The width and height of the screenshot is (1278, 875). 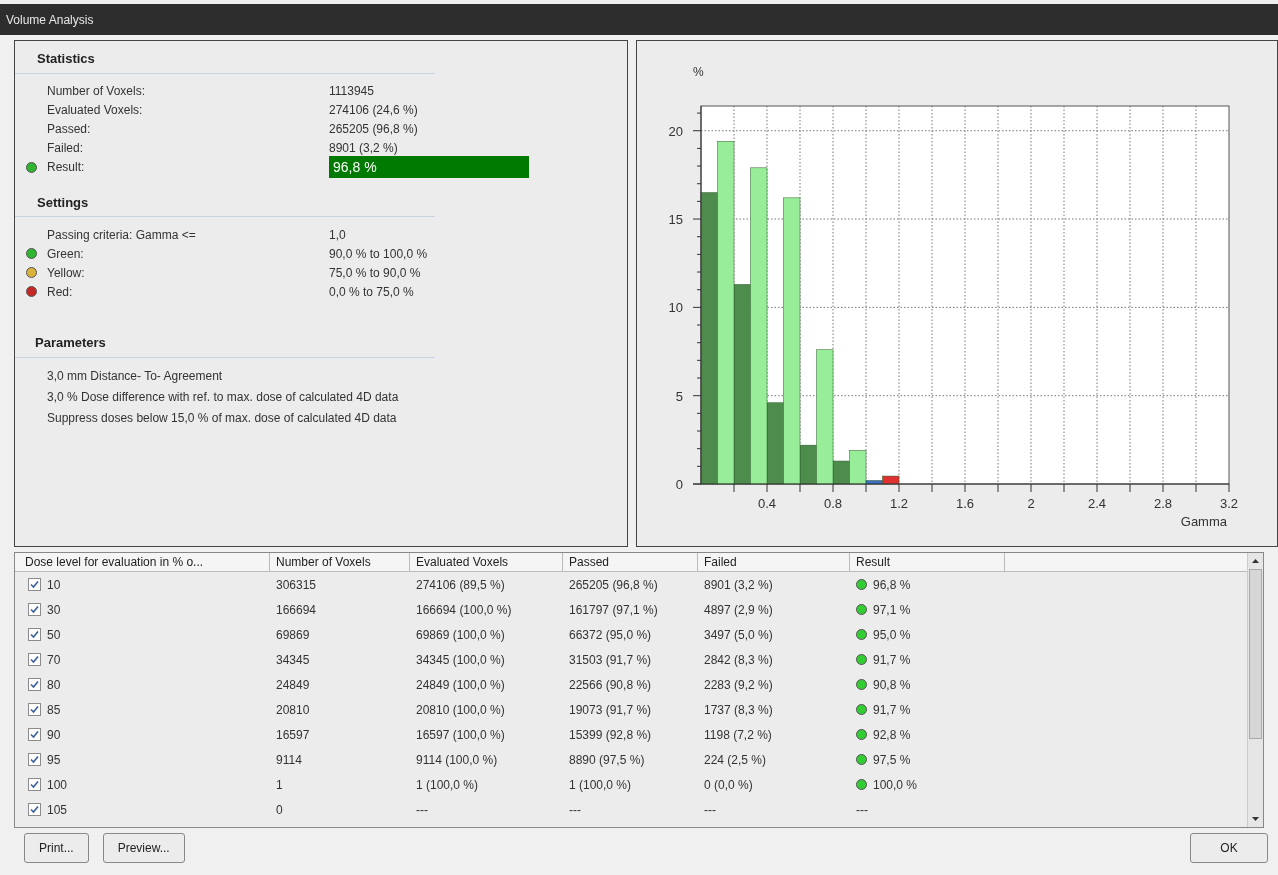 What do you see at coordinates (892, 585) in the screenshot?
I see `table-cell-text: 96,8 %` at bounding box center [892, 585].